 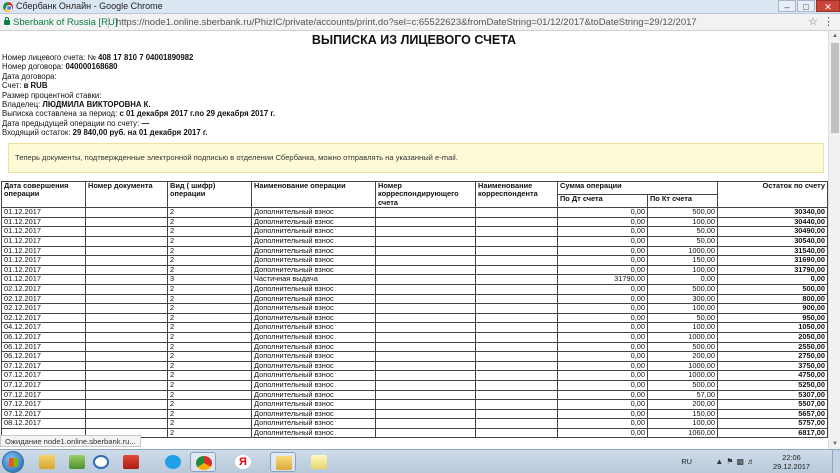 I want to click on tray-icons: ▲⚑▩♬, so click(x=736, y=461).